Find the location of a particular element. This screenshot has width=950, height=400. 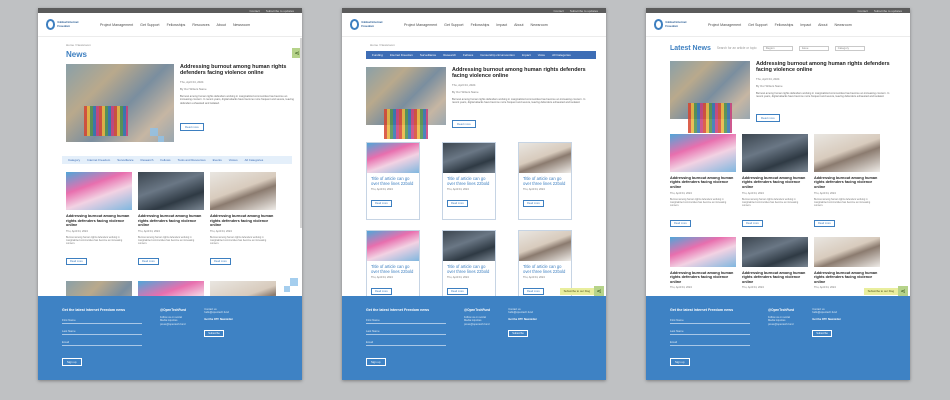

filter-chip: Tools and Resources is located at coordinates (192, 160).